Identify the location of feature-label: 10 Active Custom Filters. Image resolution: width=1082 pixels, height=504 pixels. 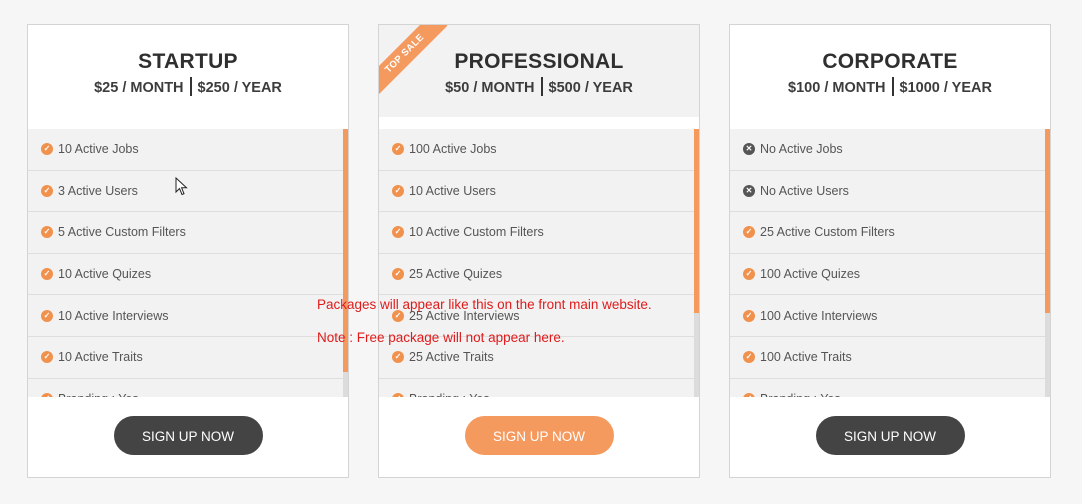
(476, 232).